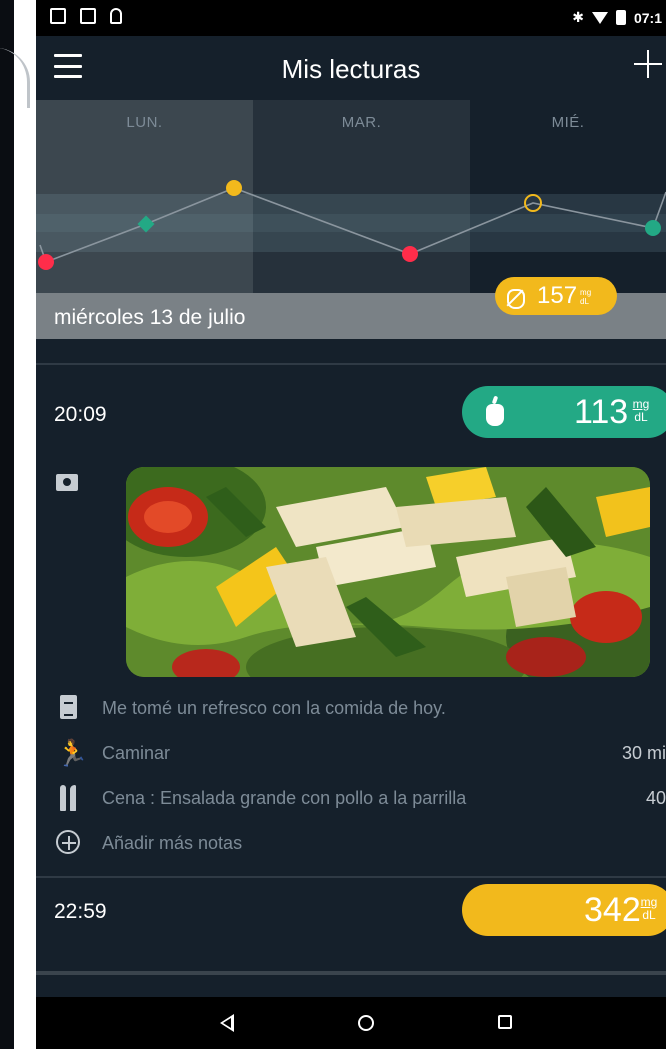 The height and width of the screenshot is (1049, 666). What do you see at coordinates (586, 292) in the screenshot?
I see `unit-top: mg` at bounding box center [586, 292].